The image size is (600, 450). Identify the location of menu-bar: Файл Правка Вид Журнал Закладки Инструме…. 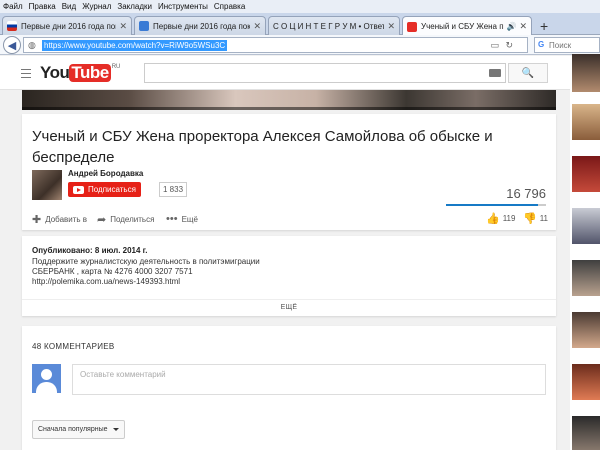
(300, 6).